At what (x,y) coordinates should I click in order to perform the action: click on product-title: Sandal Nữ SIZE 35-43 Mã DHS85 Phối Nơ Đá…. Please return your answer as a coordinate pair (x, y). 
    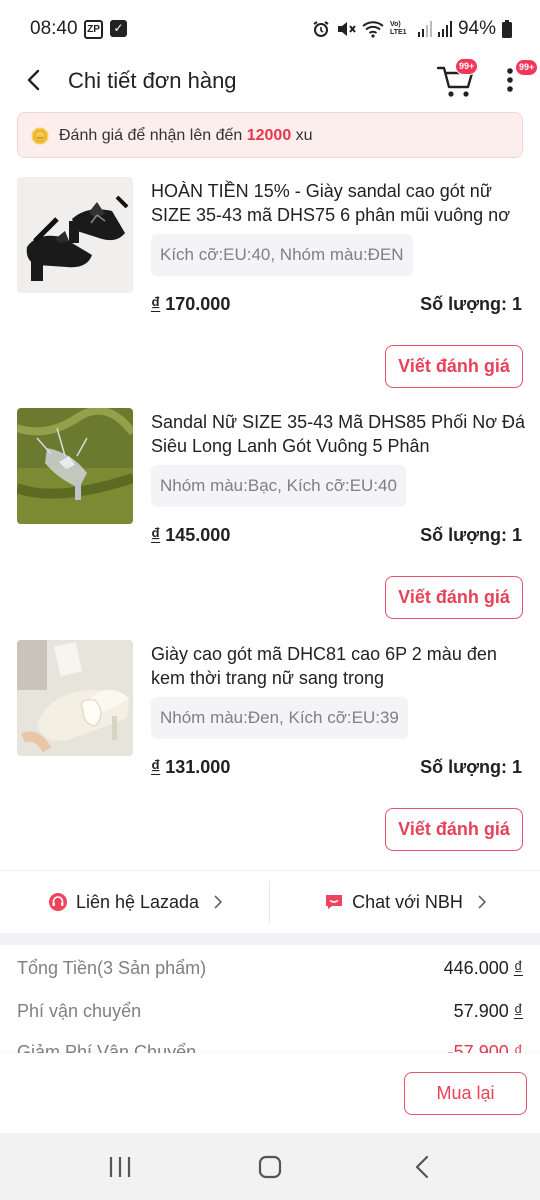
    Looking at the image, I should click on (338, 434).